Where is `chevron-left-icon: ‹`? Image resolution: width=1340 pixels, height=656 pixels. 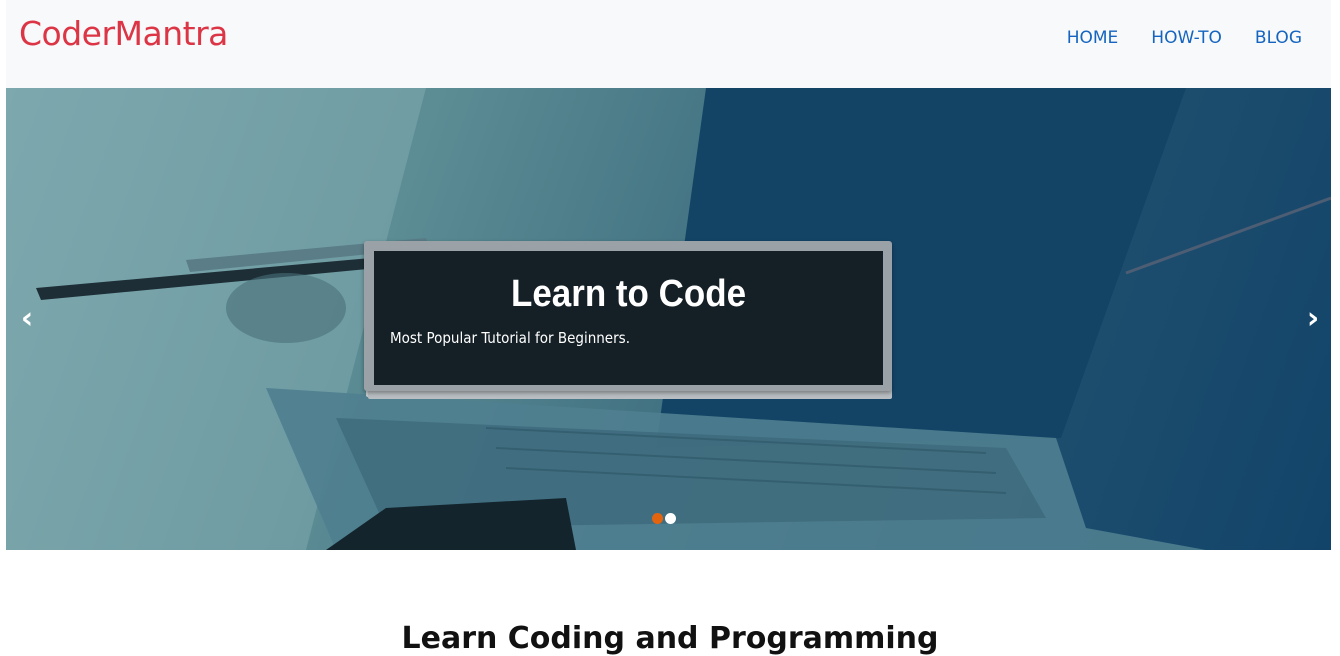 chevron-left-icon: ‹ is located at coordinates (27, 318).